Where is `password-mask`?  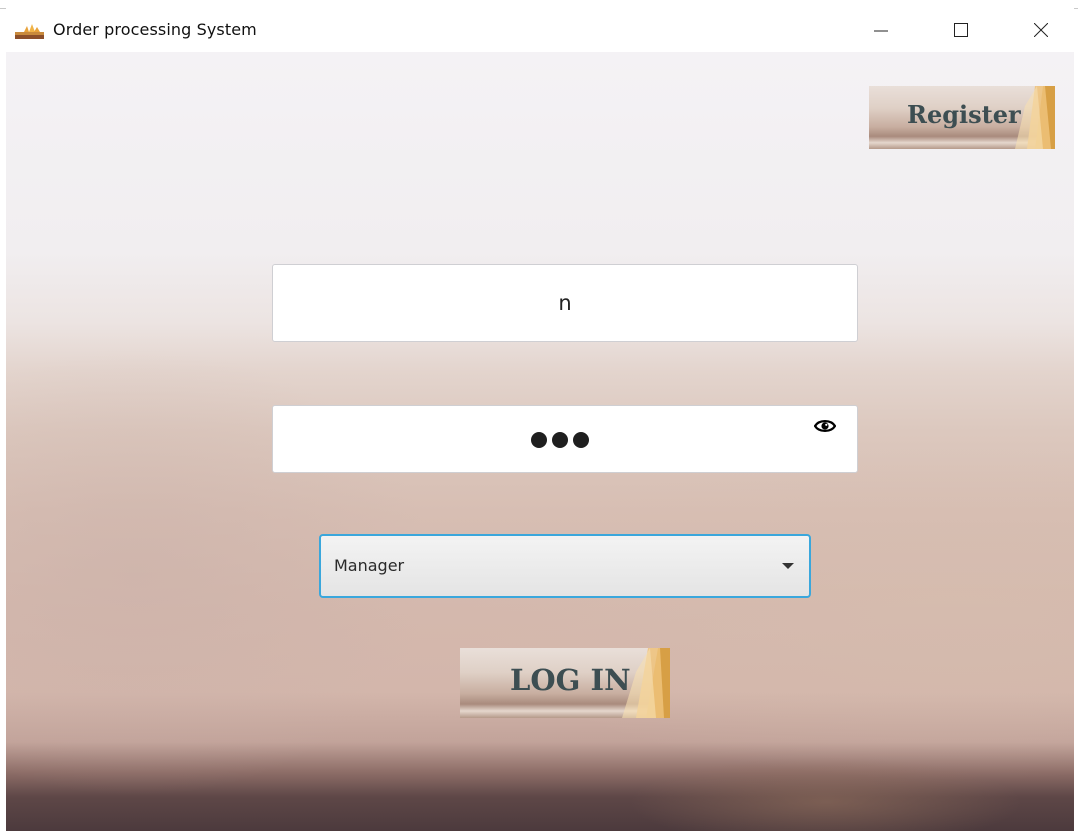
password-mask is located at coordinates (560, 440).